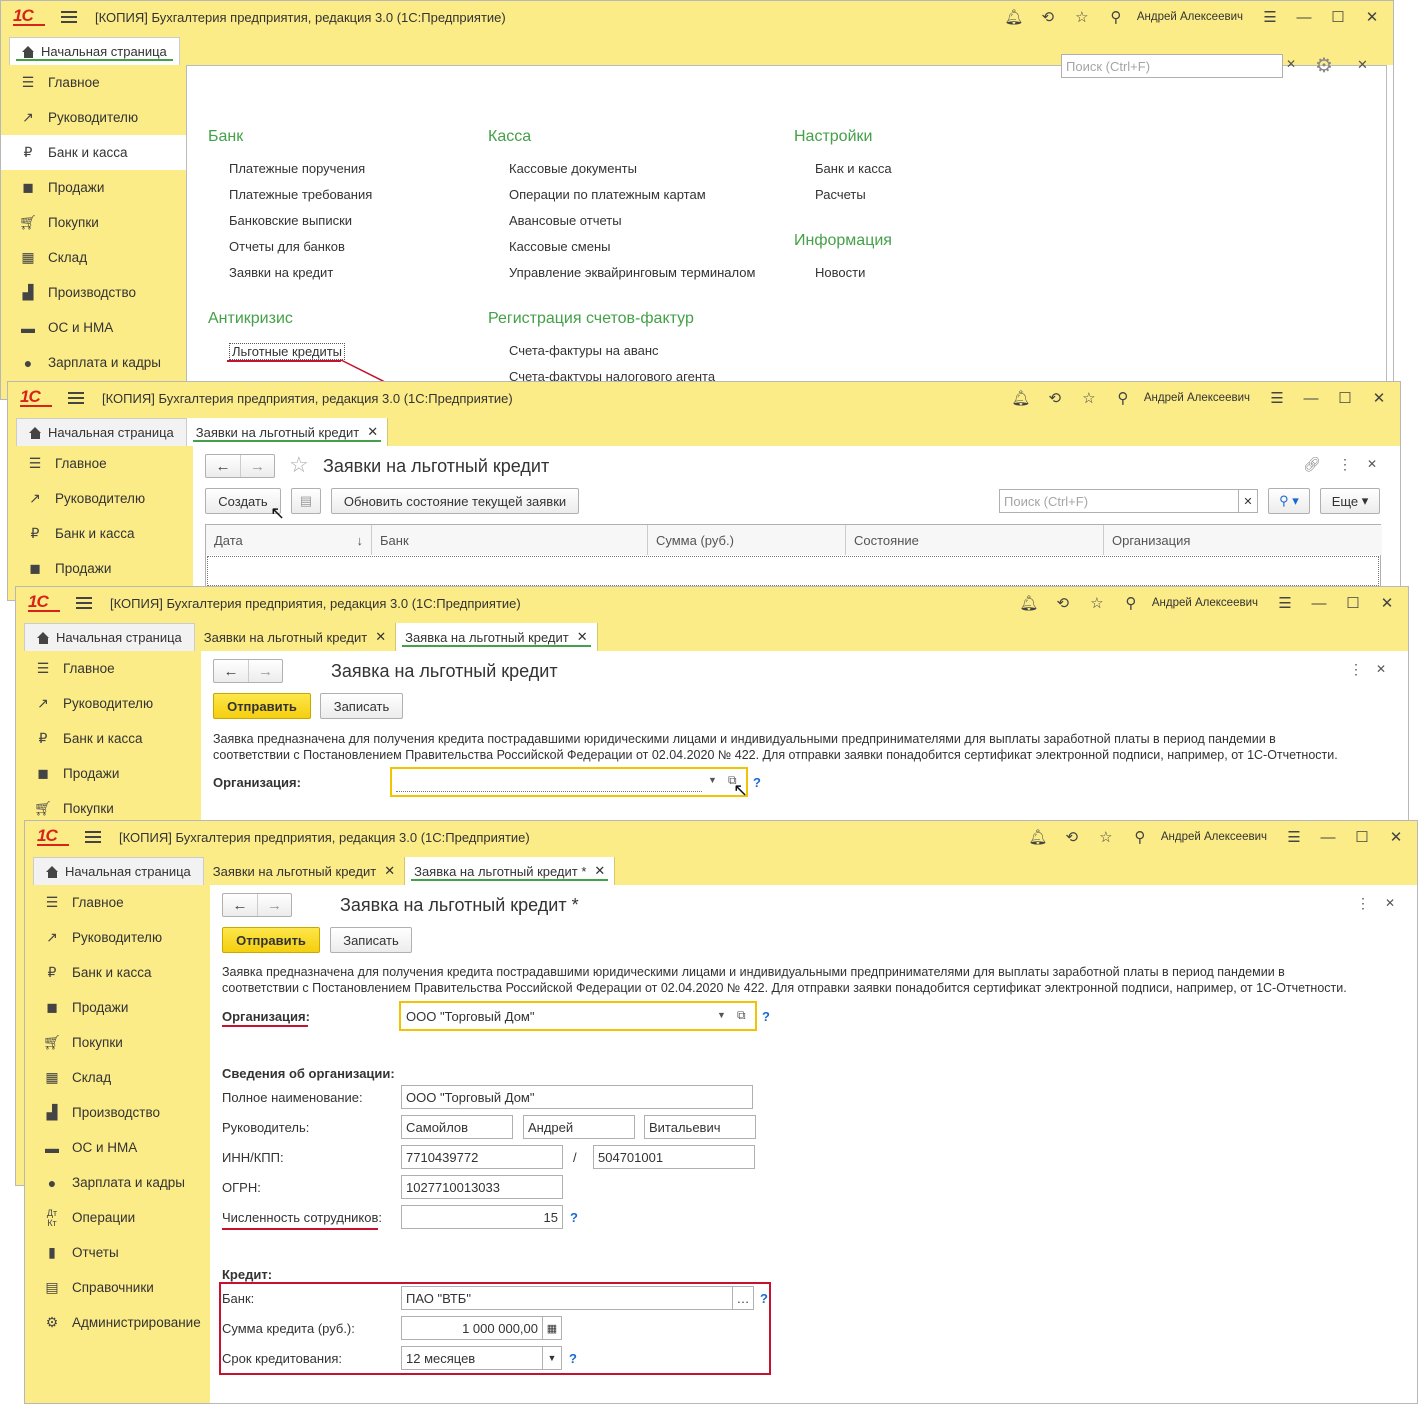 This screenshot has height=1406, width=1420. What do you see at coordinates (584, 350) in the screenshot?
I see `link-invoices-advance: Счета-фактуры на аванс` at bounding box center [584, 350].